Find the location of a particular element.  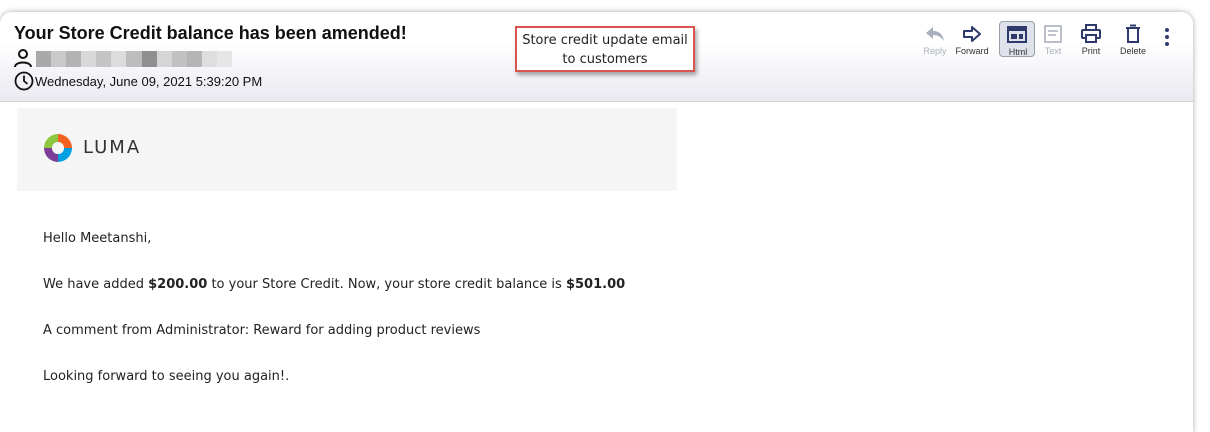

brand-name: LUMA is located at coordinates (112, 147).